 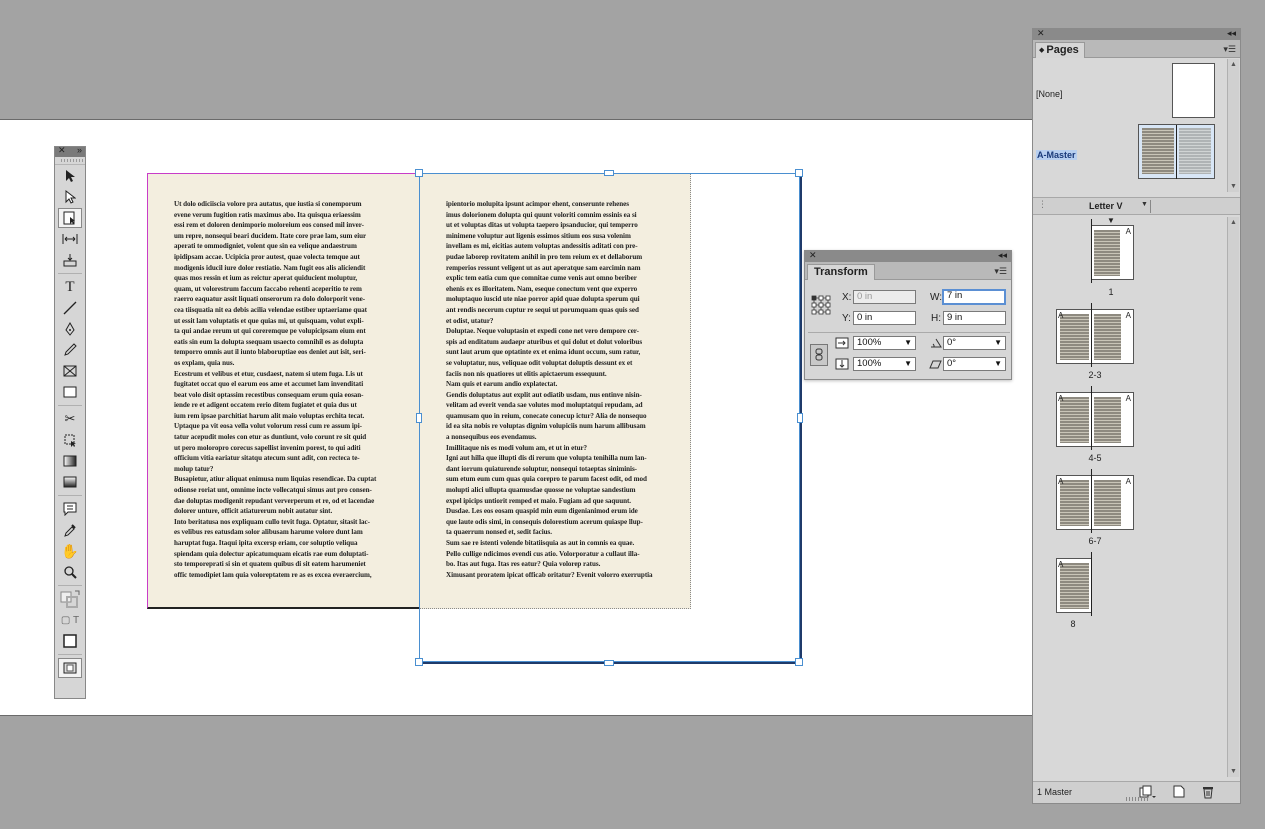 I want to click on handle-middle-left, so click(x=419, y=418).